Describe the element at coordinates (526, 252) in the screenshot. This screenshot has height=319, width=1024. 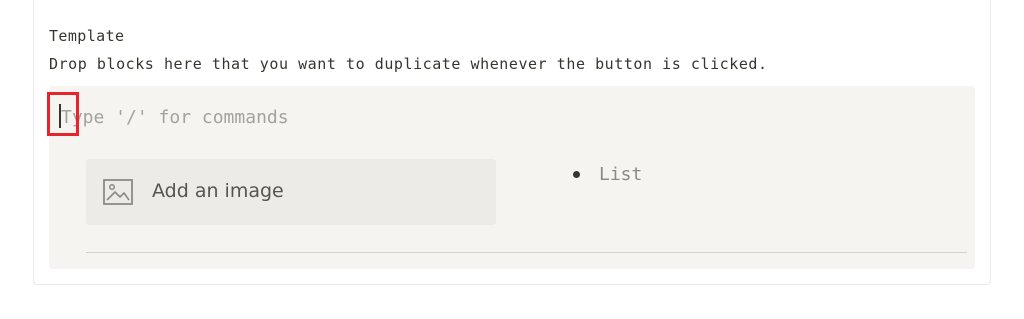
I see `divider` at that location.